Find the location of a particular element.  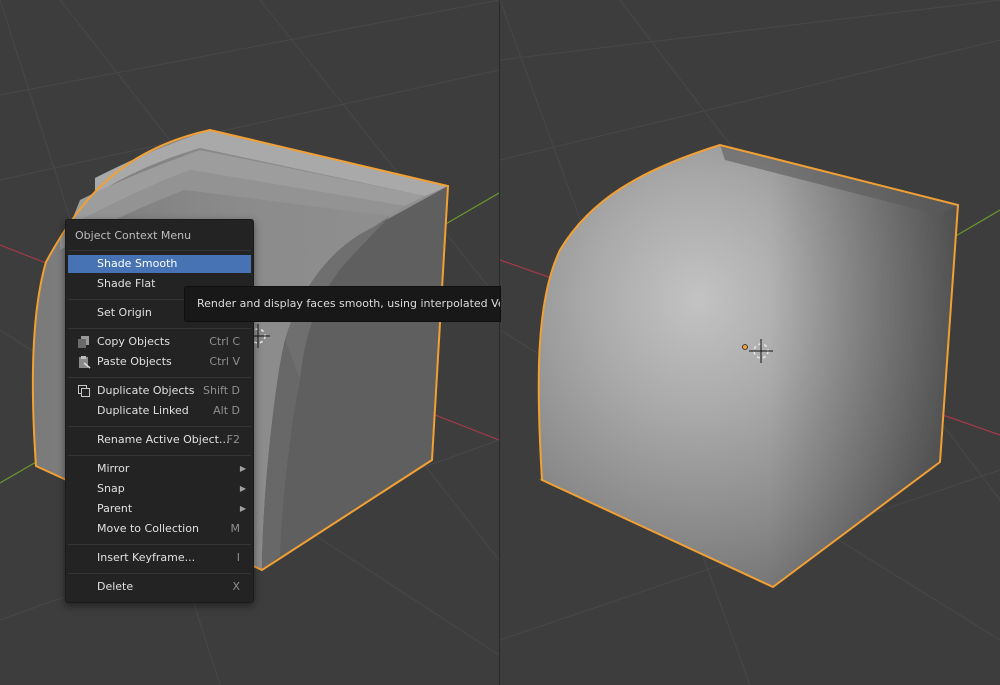

menu-item-shortcut: Shift D is located at coordinates (221, 390).